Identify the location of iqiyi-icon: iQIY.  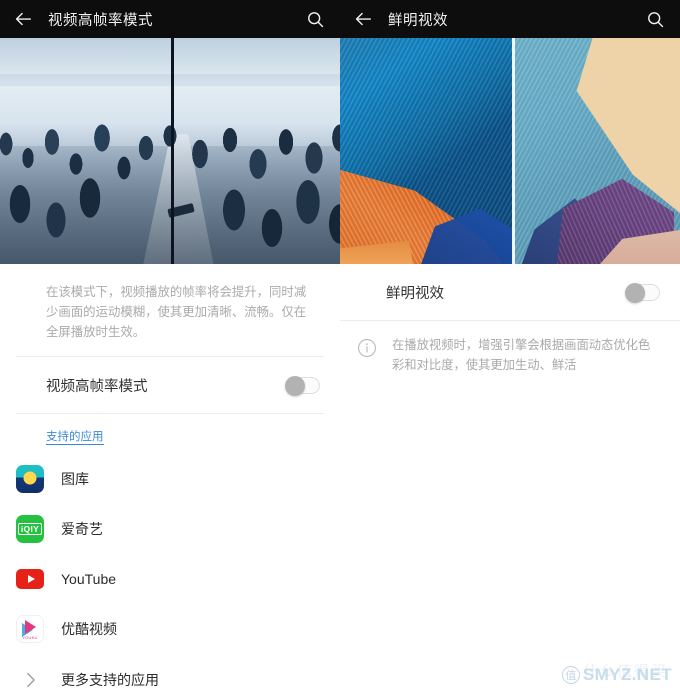
(30, 529).